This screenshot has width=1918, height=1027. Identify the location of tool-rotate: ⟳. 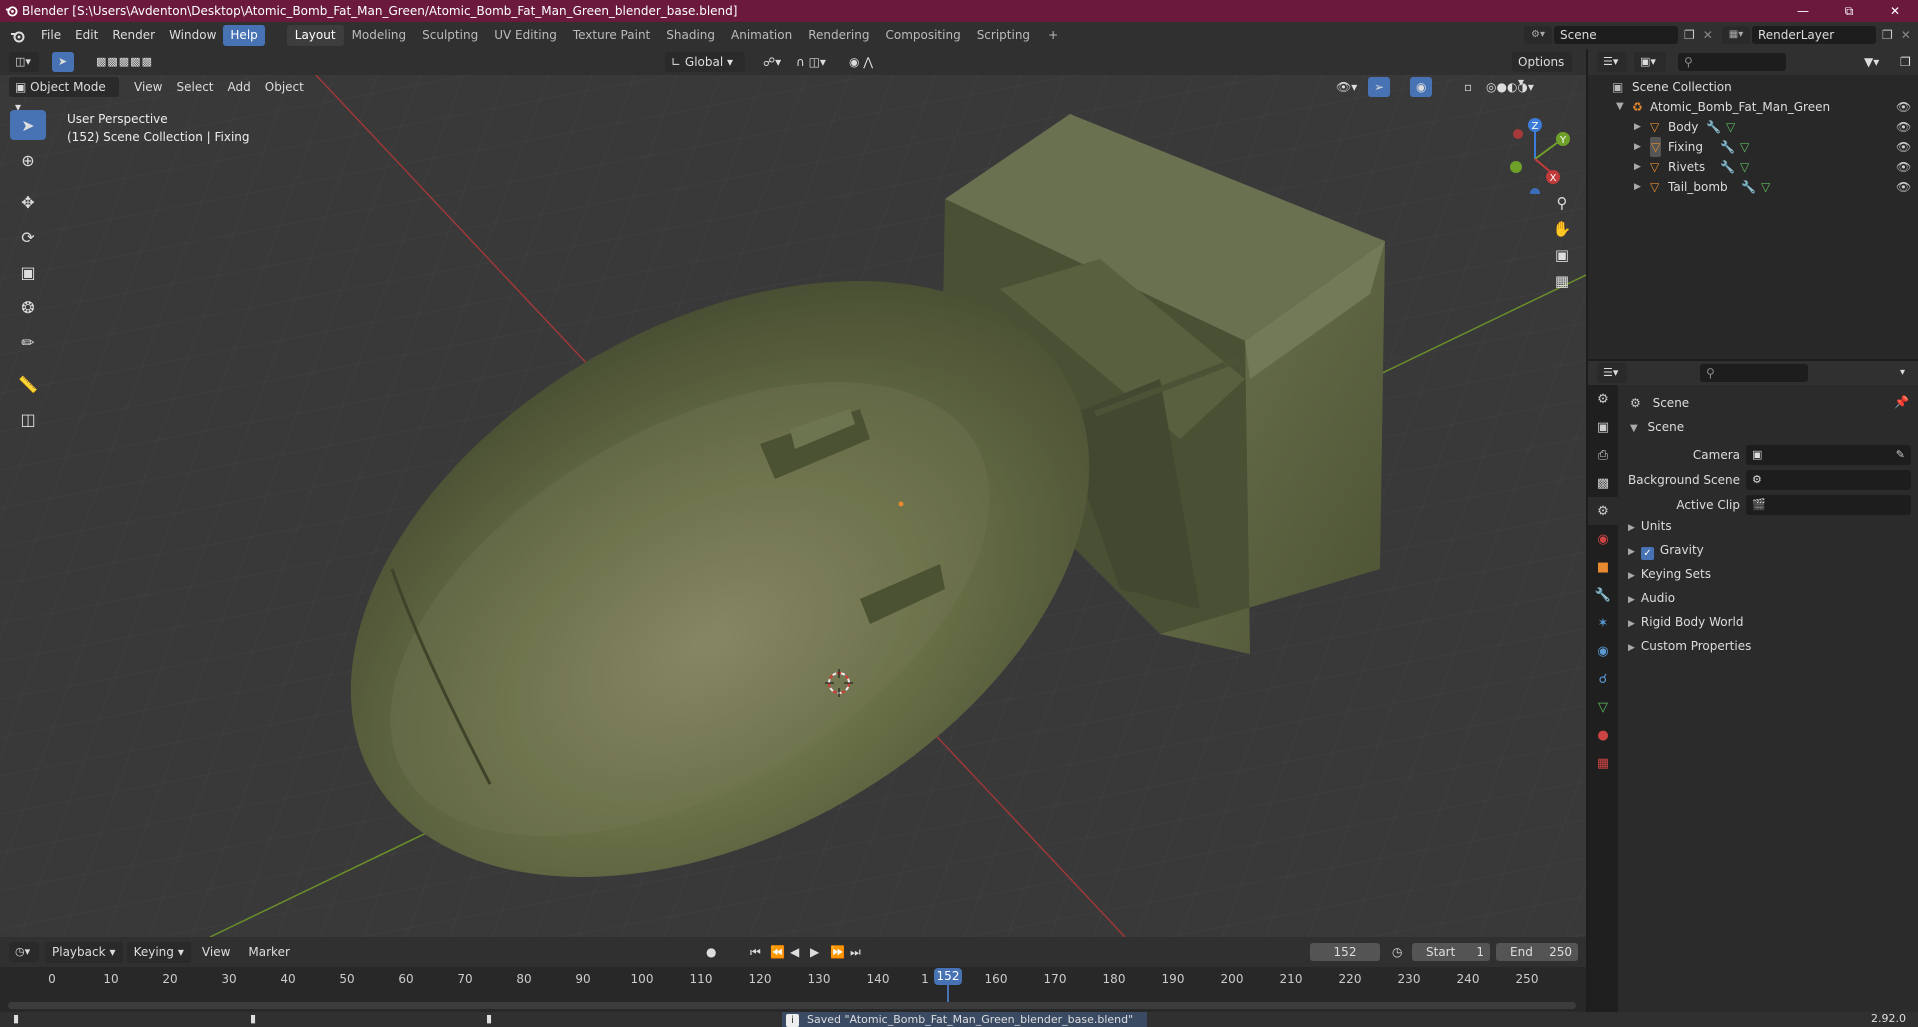
(28, 237).